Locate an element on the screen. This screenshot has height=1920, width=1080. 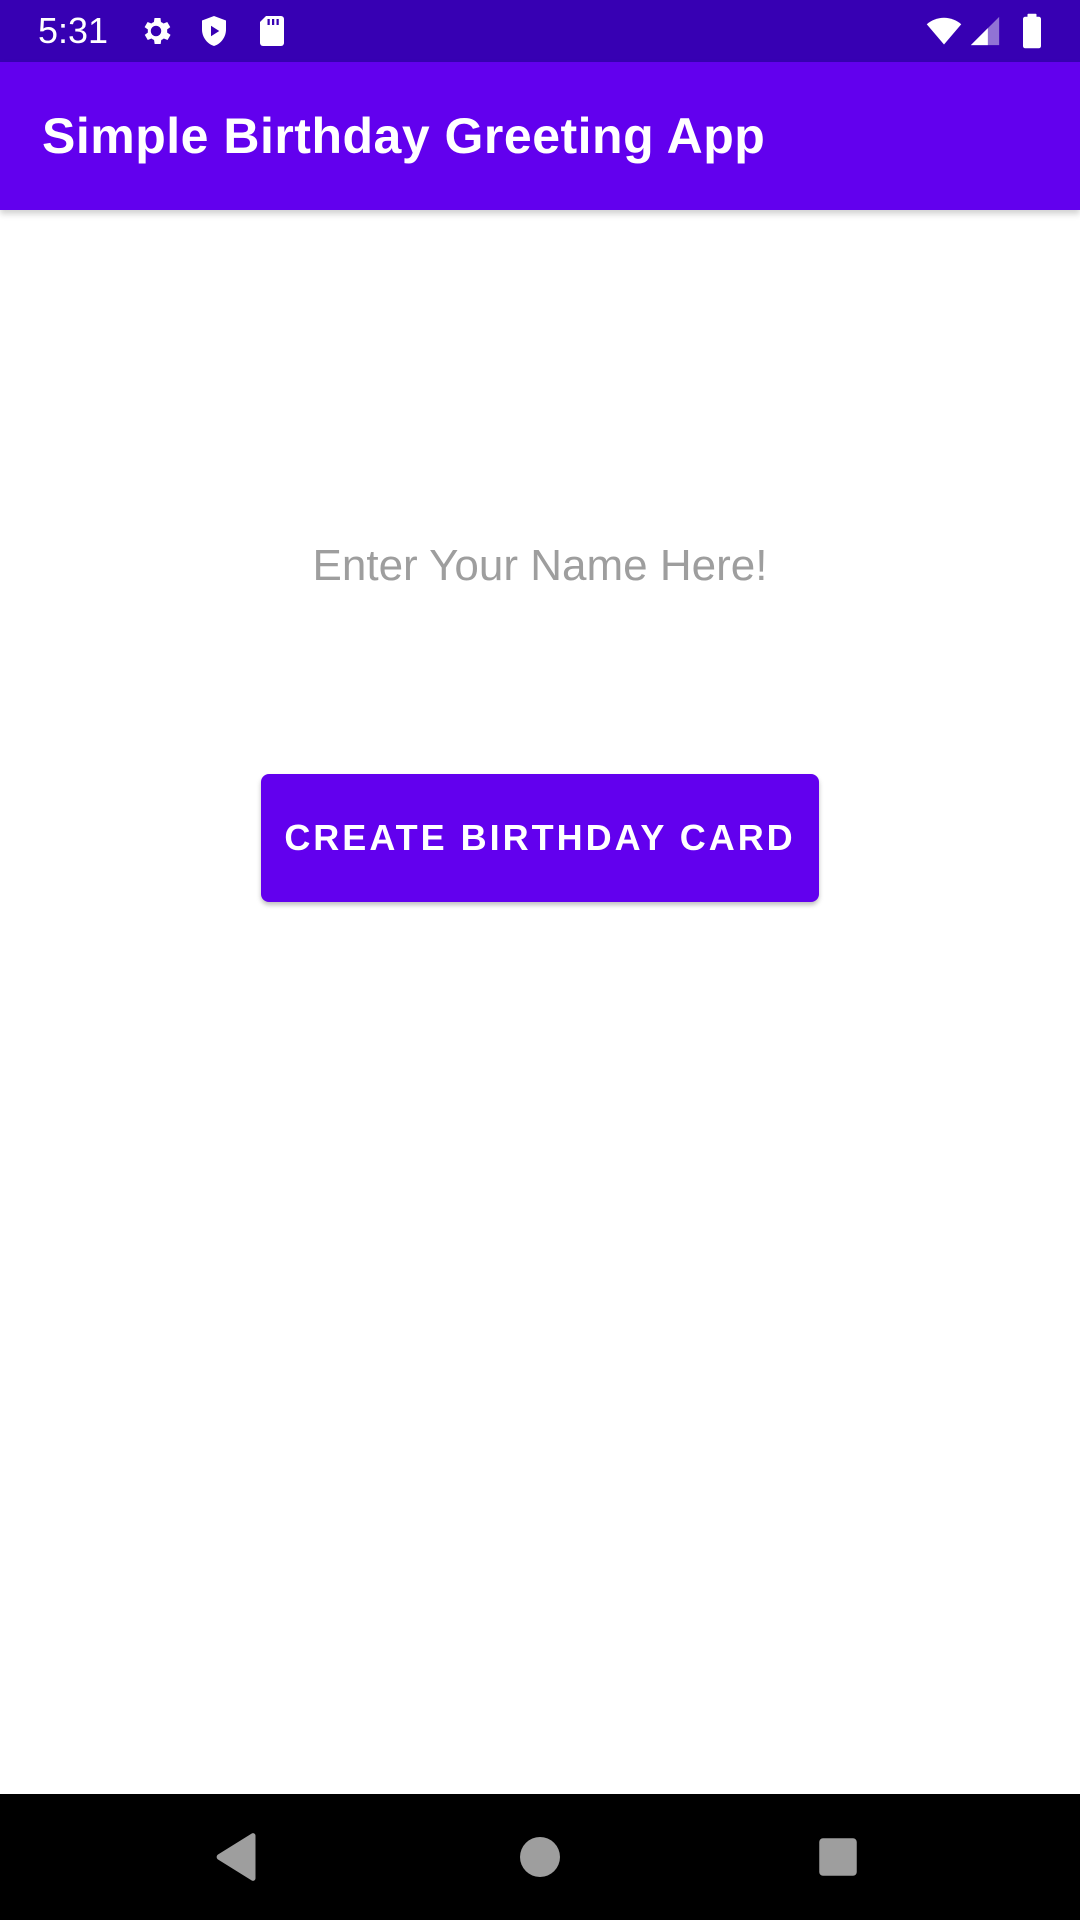
cell-signal-icon is located at coordinates (985, 31).